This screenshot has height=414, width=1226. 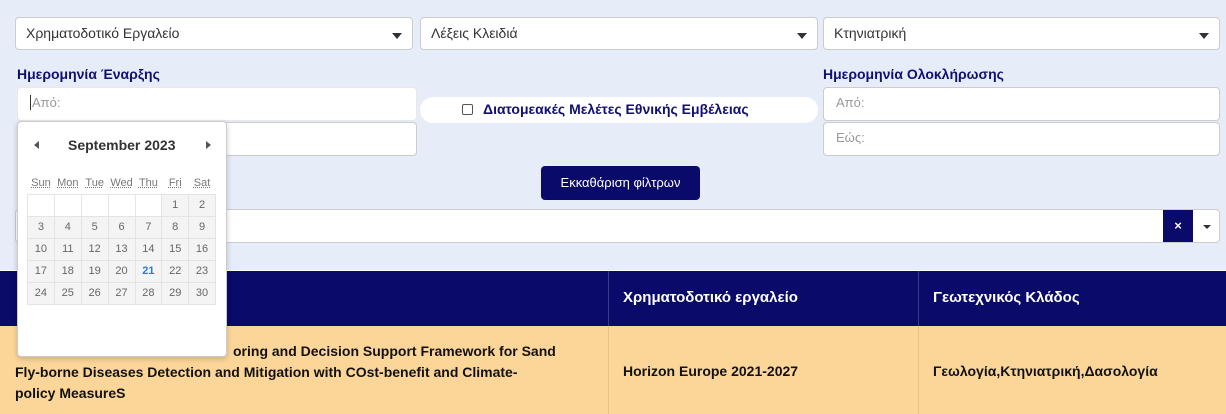 What do you see at coordinates (202, 249) in the screenshot?
I see `datepicker-day: 16` at bounding box center [202, 249].